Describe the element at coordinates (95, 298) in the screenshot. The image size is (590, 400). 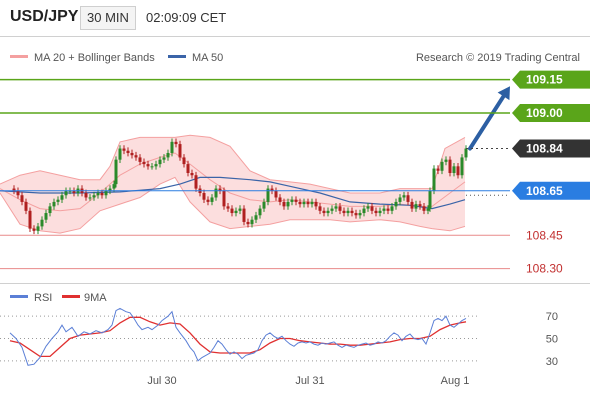
I see `rsi-ma-legend-label: 9MA` at that location.